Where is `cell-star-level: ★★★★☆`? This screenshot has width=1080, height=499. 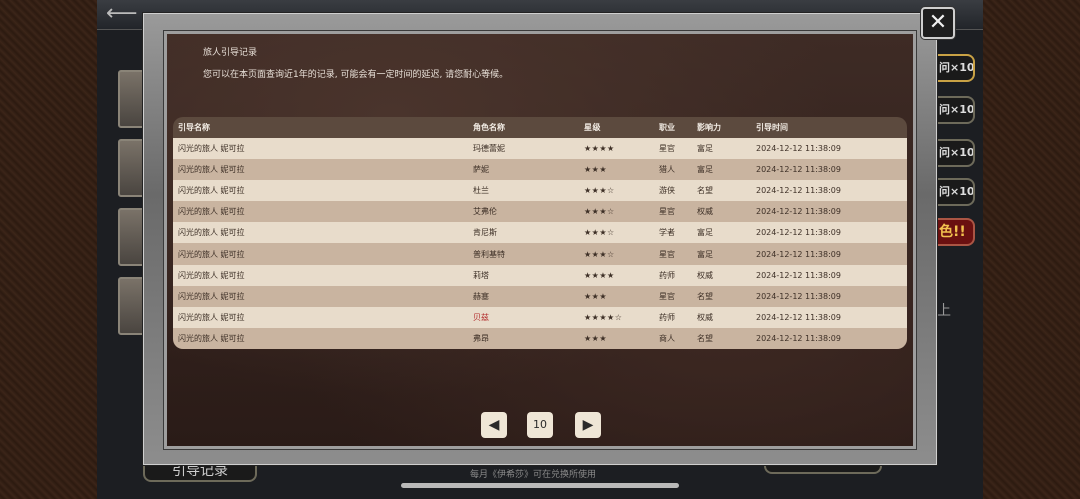 cell-star-level: ★★★★☆ is located at coordinates (603, 317).